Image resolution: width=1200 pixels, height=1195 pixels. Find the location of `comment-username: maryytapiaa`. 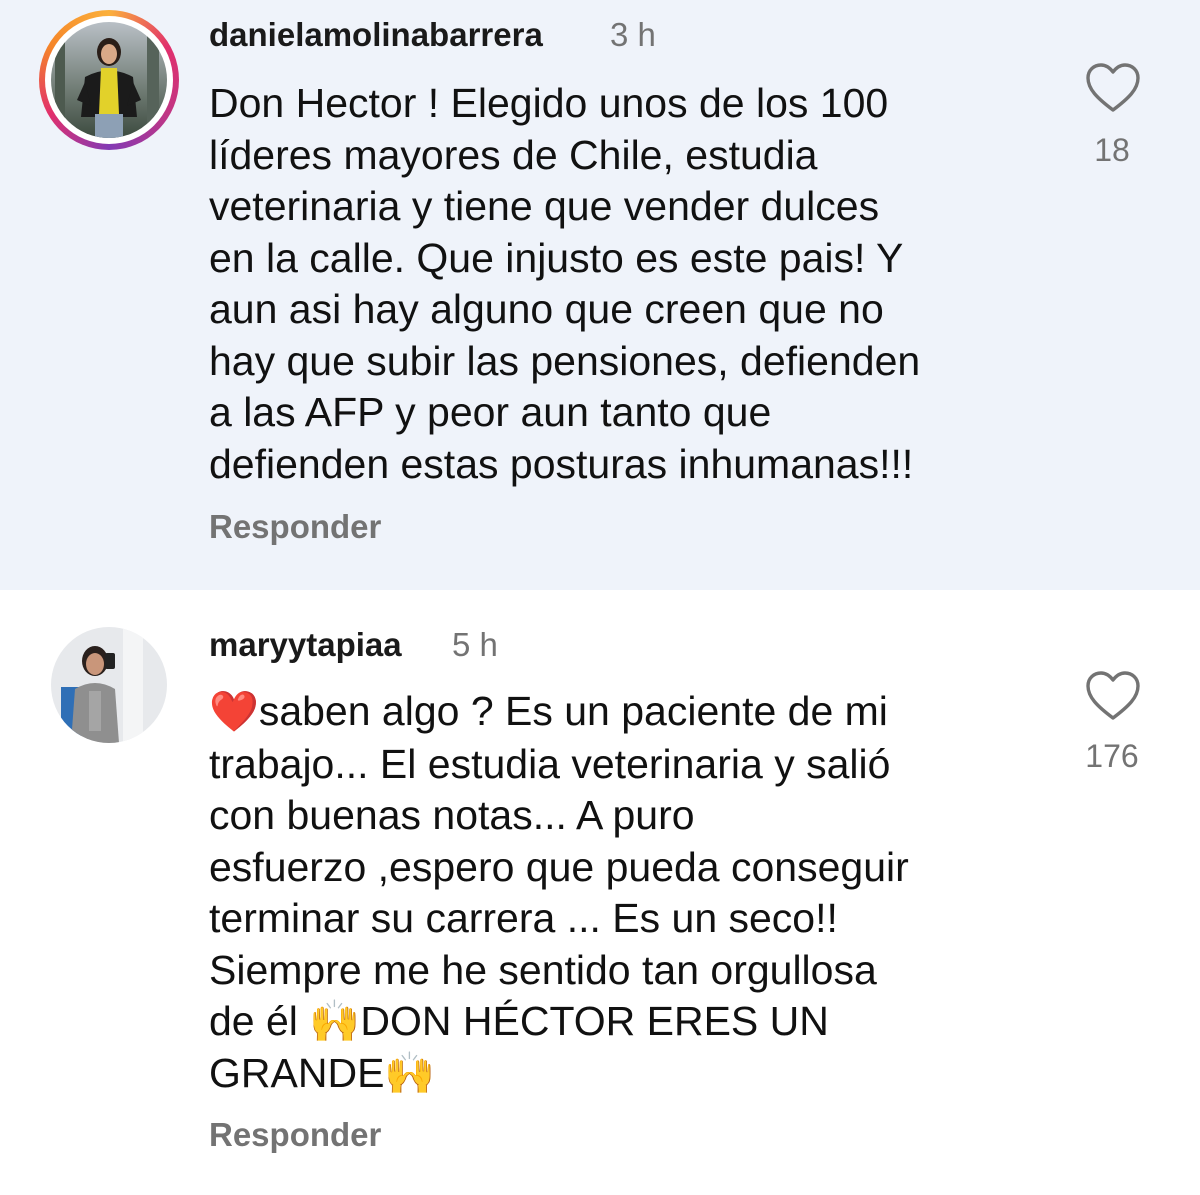

comment-username: maryytapiaa is located at coordinates (305, 645).